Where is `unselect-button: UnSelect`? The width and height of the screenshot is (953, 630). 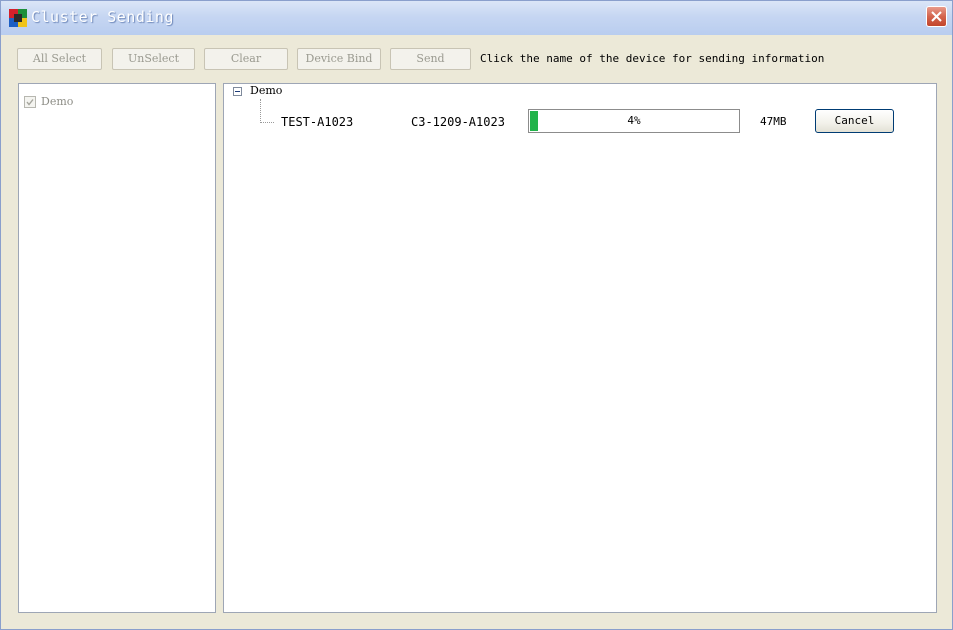
unselect-button: UnSelect is located at coordinates (153, 59).